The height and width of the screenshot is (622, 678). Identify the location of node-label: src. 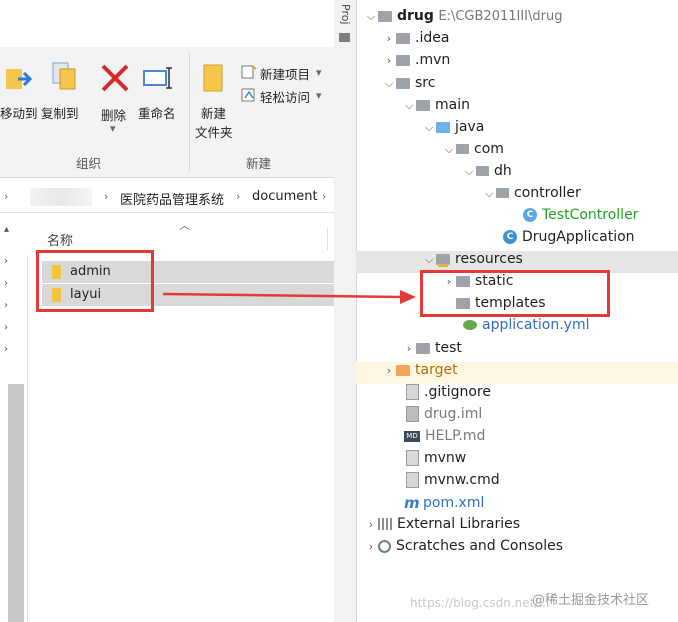
(425, 83).